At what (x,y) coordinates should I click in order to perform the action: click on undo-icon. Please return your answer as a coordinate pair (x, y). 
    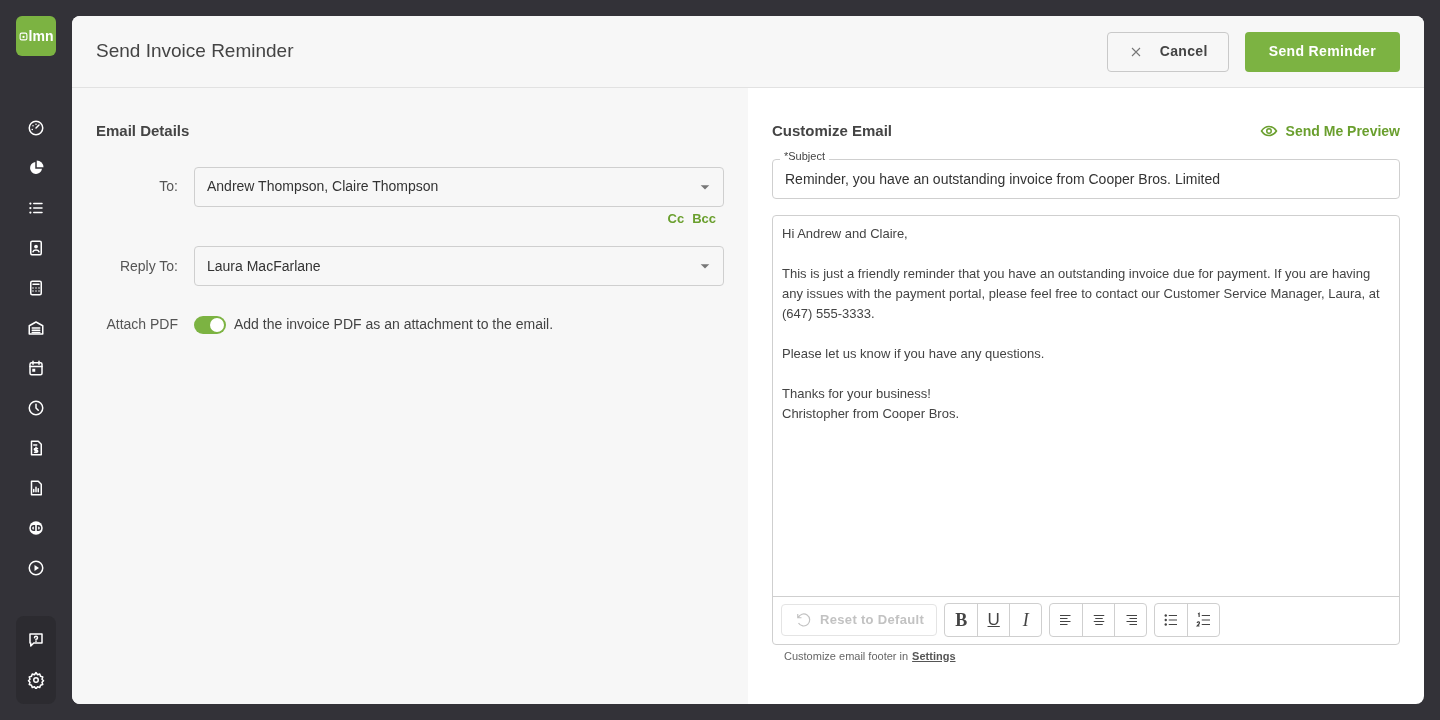
    Looking at the image, I should click on (803, 620).